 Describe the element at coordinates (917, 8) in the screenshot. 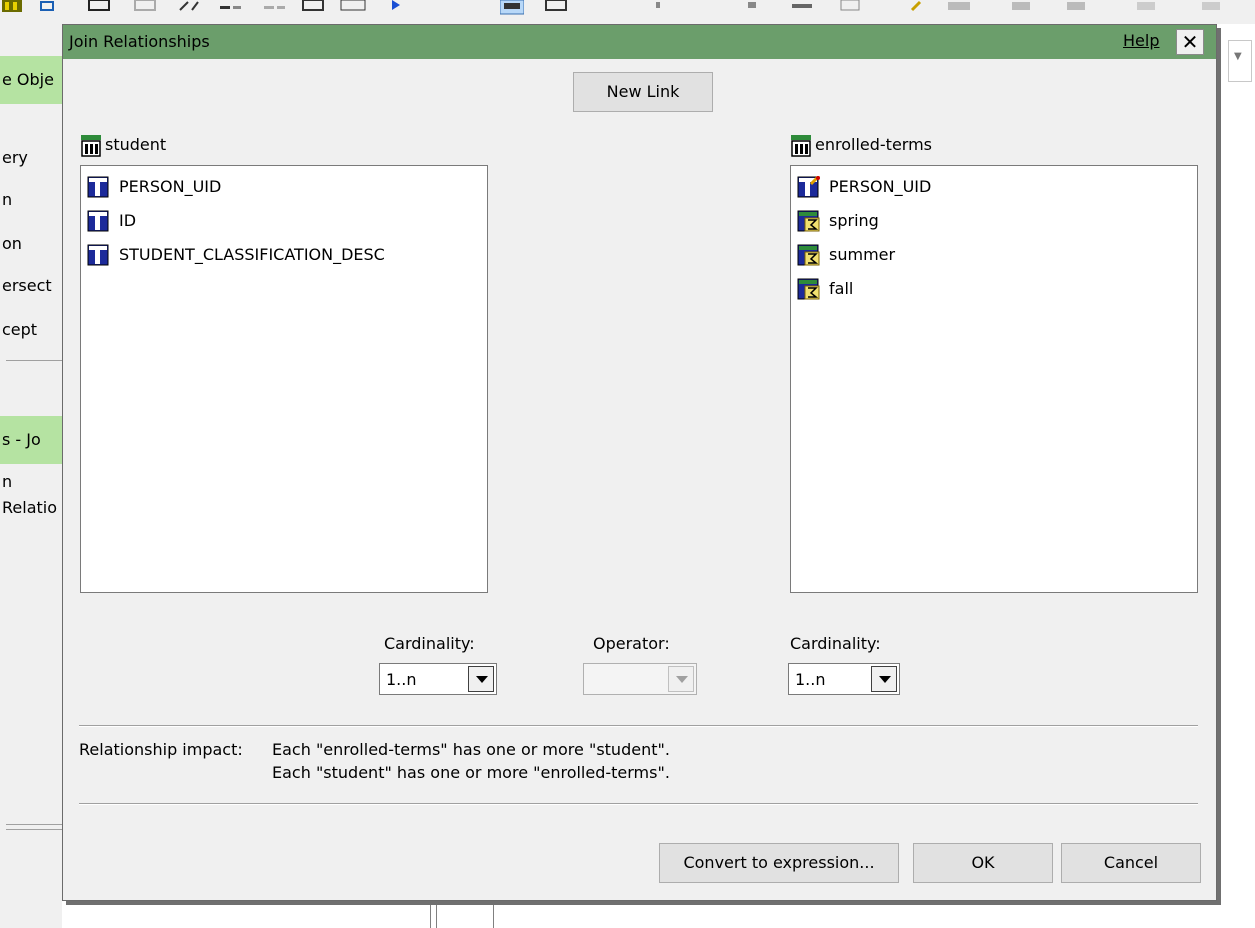

I see `toolbar-pencil-icon` at that location.